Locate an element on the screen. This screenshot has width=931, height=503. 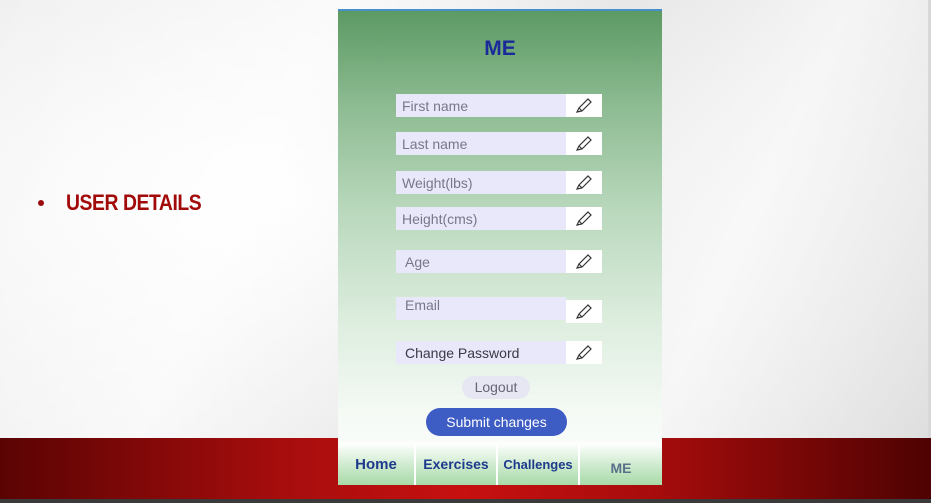
height-field is located at coordinates (499, 218).